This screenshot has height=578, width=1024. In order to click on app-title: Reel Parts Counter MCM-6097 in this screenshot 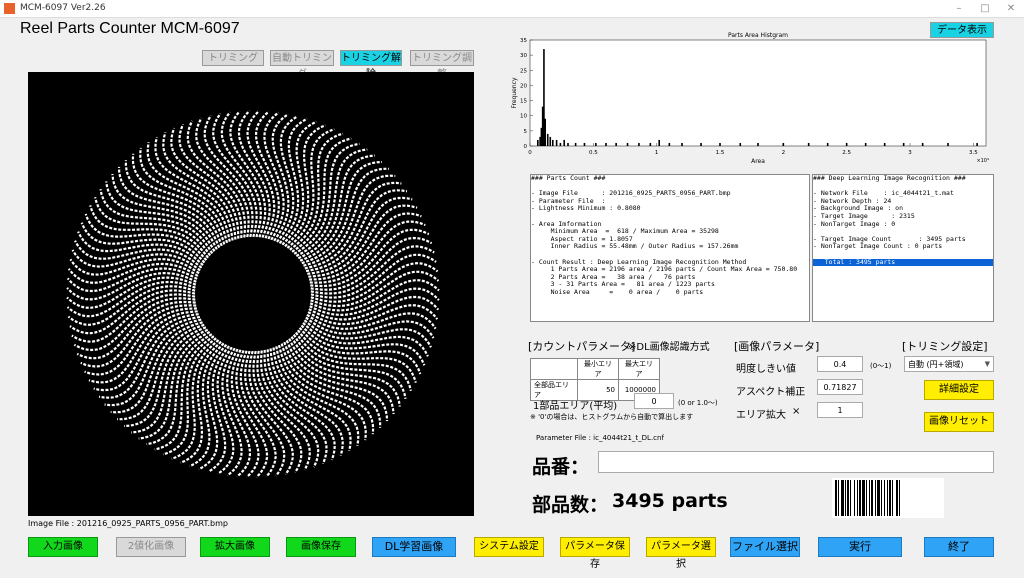, I will do `click(130, 28)`.